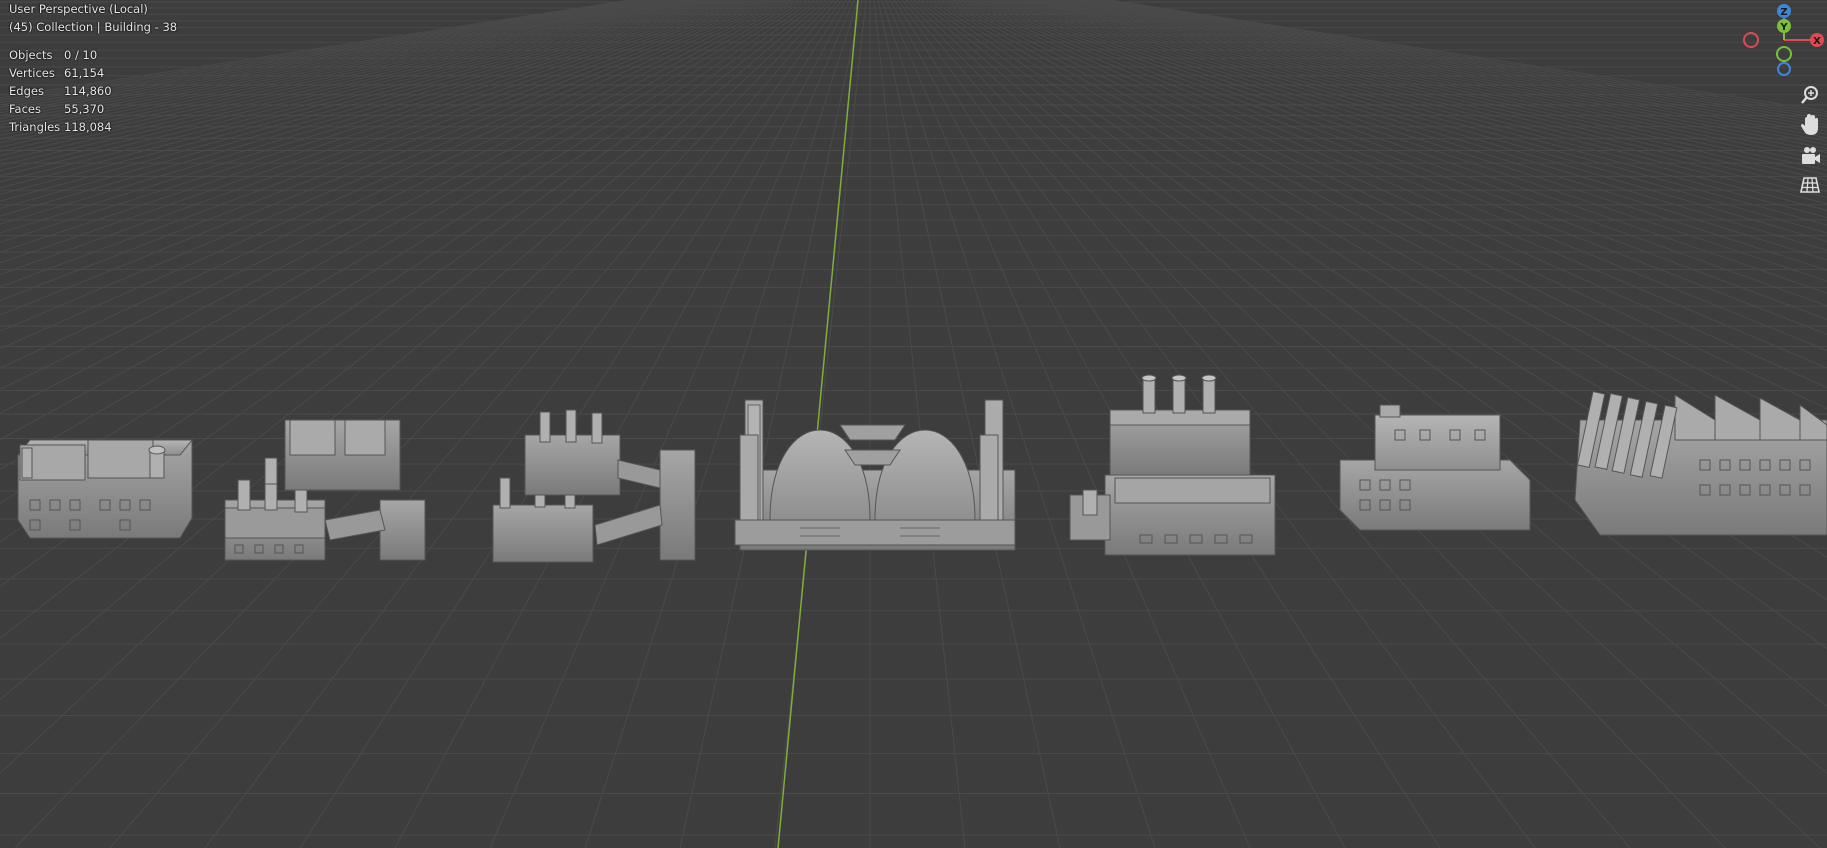 This screenshot has width=1827, height=848. Describe the element at coordinates (35, 127) in the screenshot. I see `stat-label: Triangles` at that location.